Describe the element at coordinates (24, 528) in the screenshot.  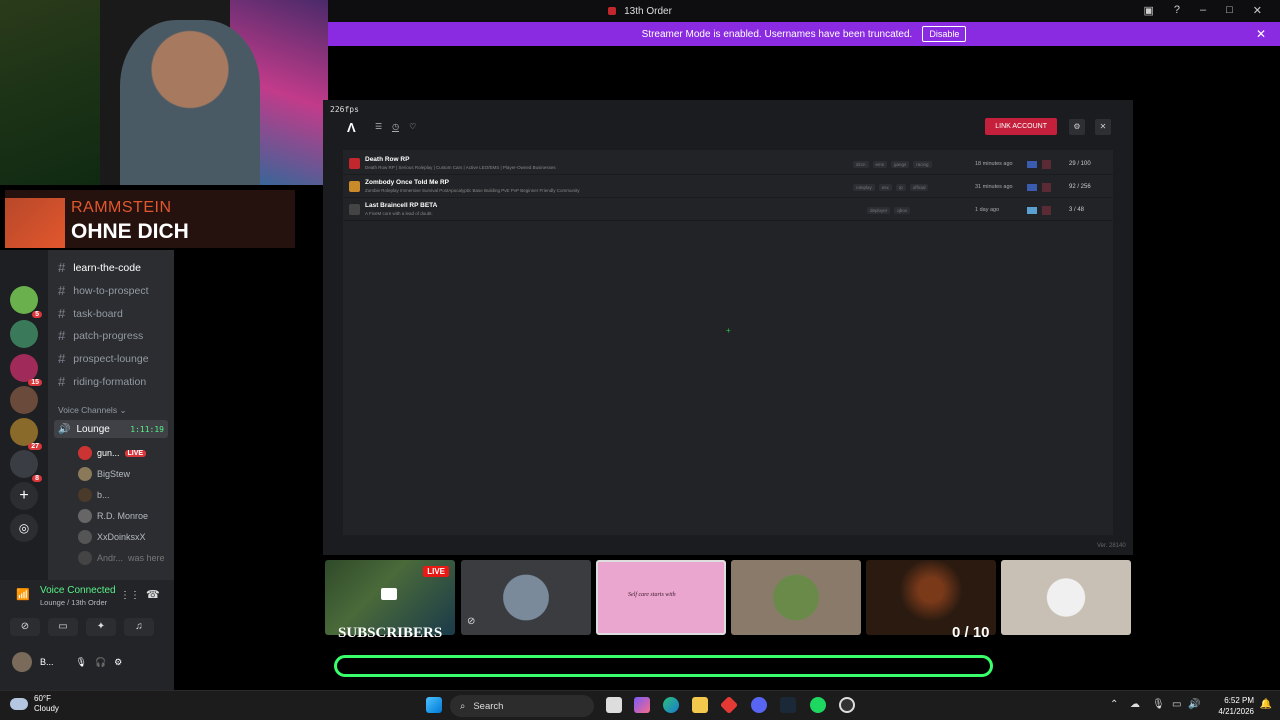
I see `discover-icon: ◎` at that location.